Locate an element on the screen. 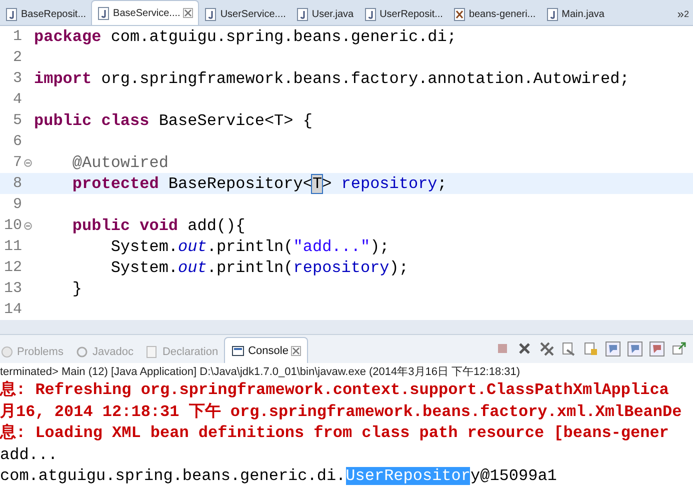 The image size is (693, 503). line-number: 11 is located at coordinates (13, 246).